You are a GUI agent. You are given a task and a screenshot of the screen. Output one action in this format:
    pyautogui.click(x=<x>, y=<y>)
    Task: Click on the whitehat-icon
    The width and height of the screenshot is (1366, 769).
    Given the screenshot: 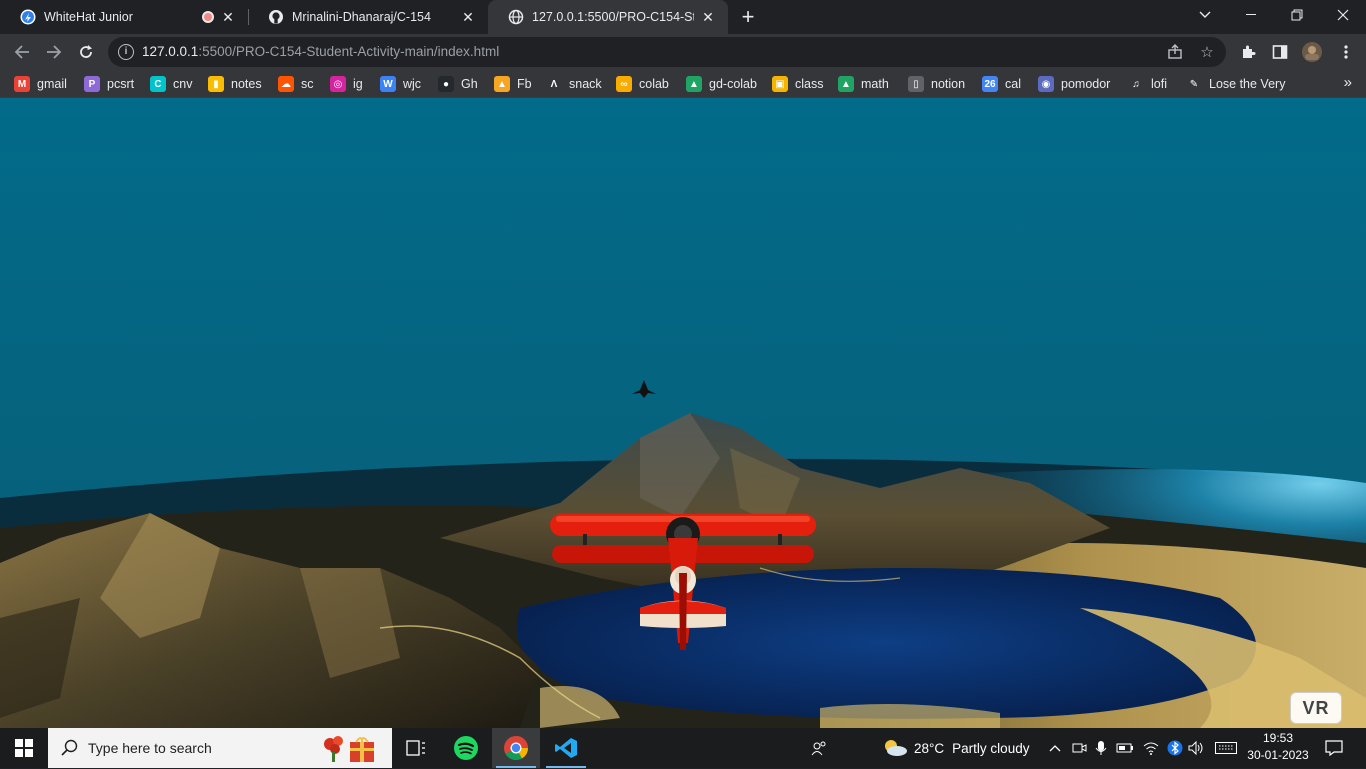 What is the action you would take?
    pyautogui.click(x=28, y=17)
    